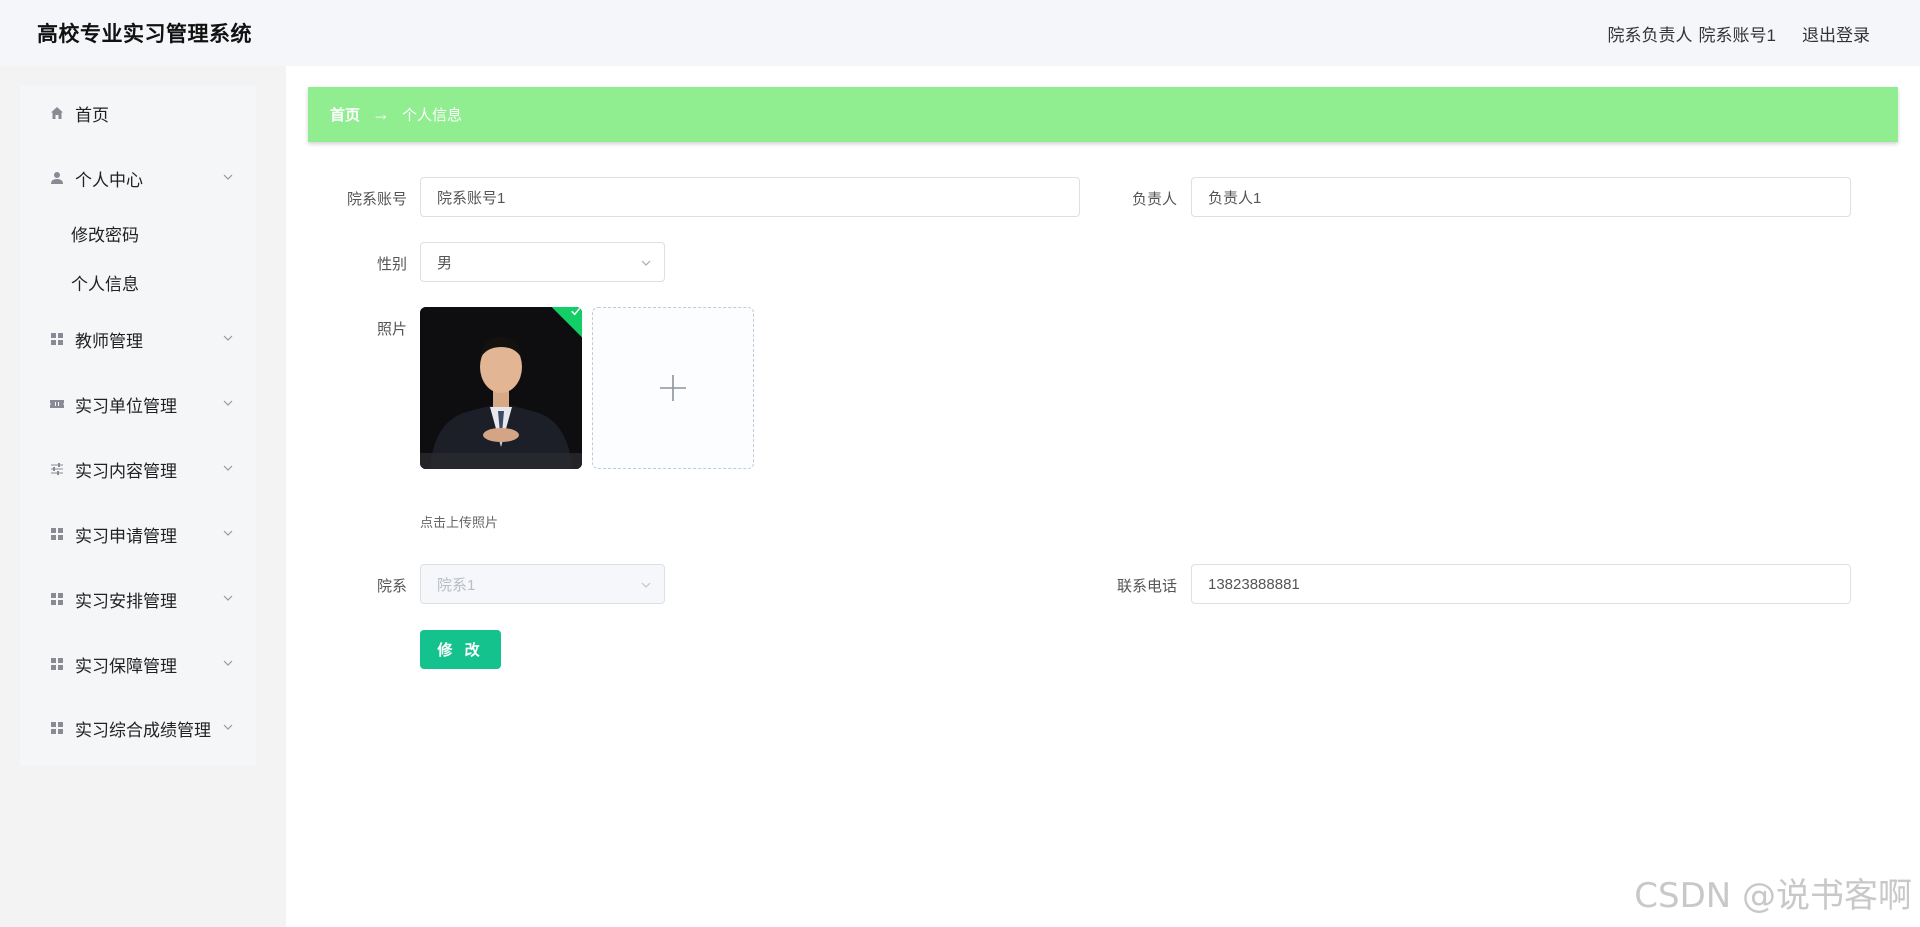 The image size is (1920, 927). Describe the element at coordinates (92, 115) in the screenshot. I see `sidebar-item-label: 首页` at that location.